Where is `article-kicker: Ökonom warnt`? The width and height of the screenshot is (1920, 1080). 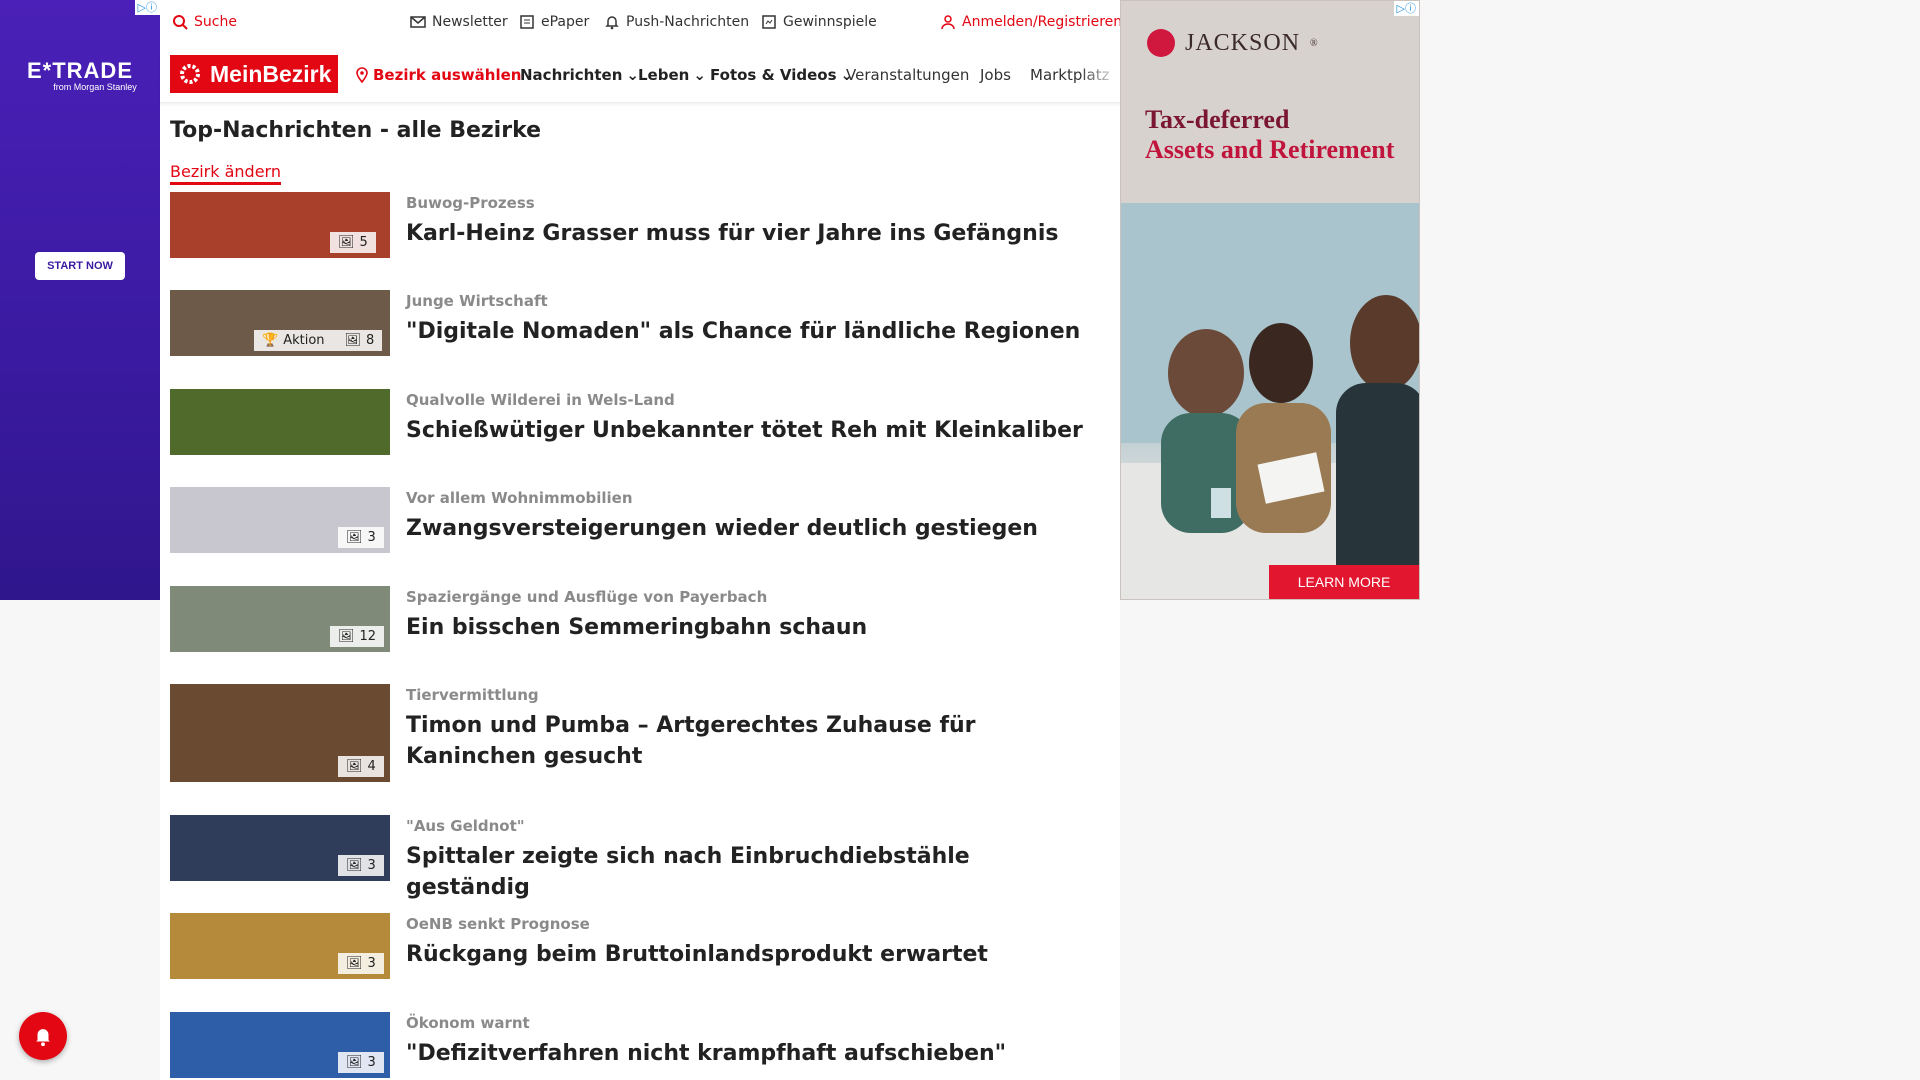
article-kicker: Ökonom warnt is located at coordinates (468, 1023).